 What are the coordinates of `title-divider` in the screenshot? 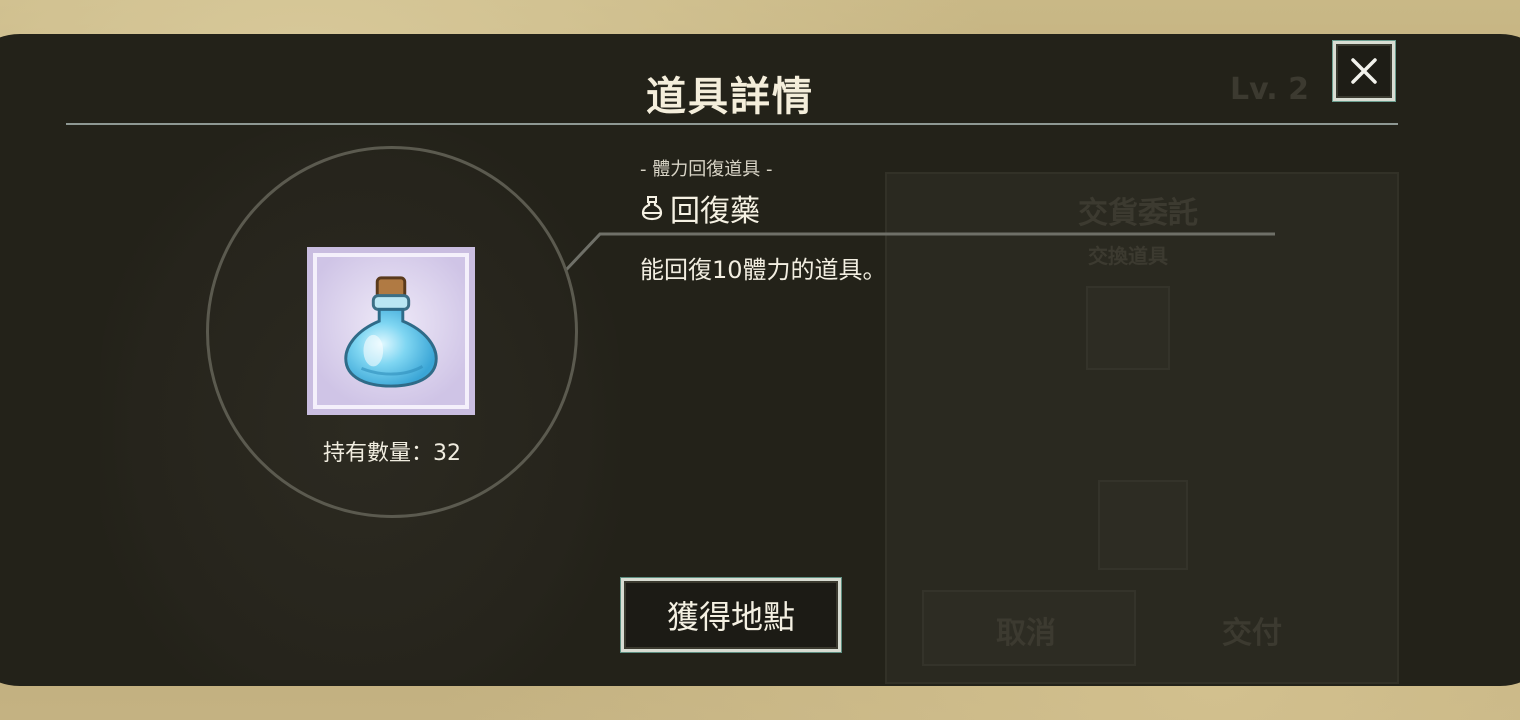 It's located at (732, 124).